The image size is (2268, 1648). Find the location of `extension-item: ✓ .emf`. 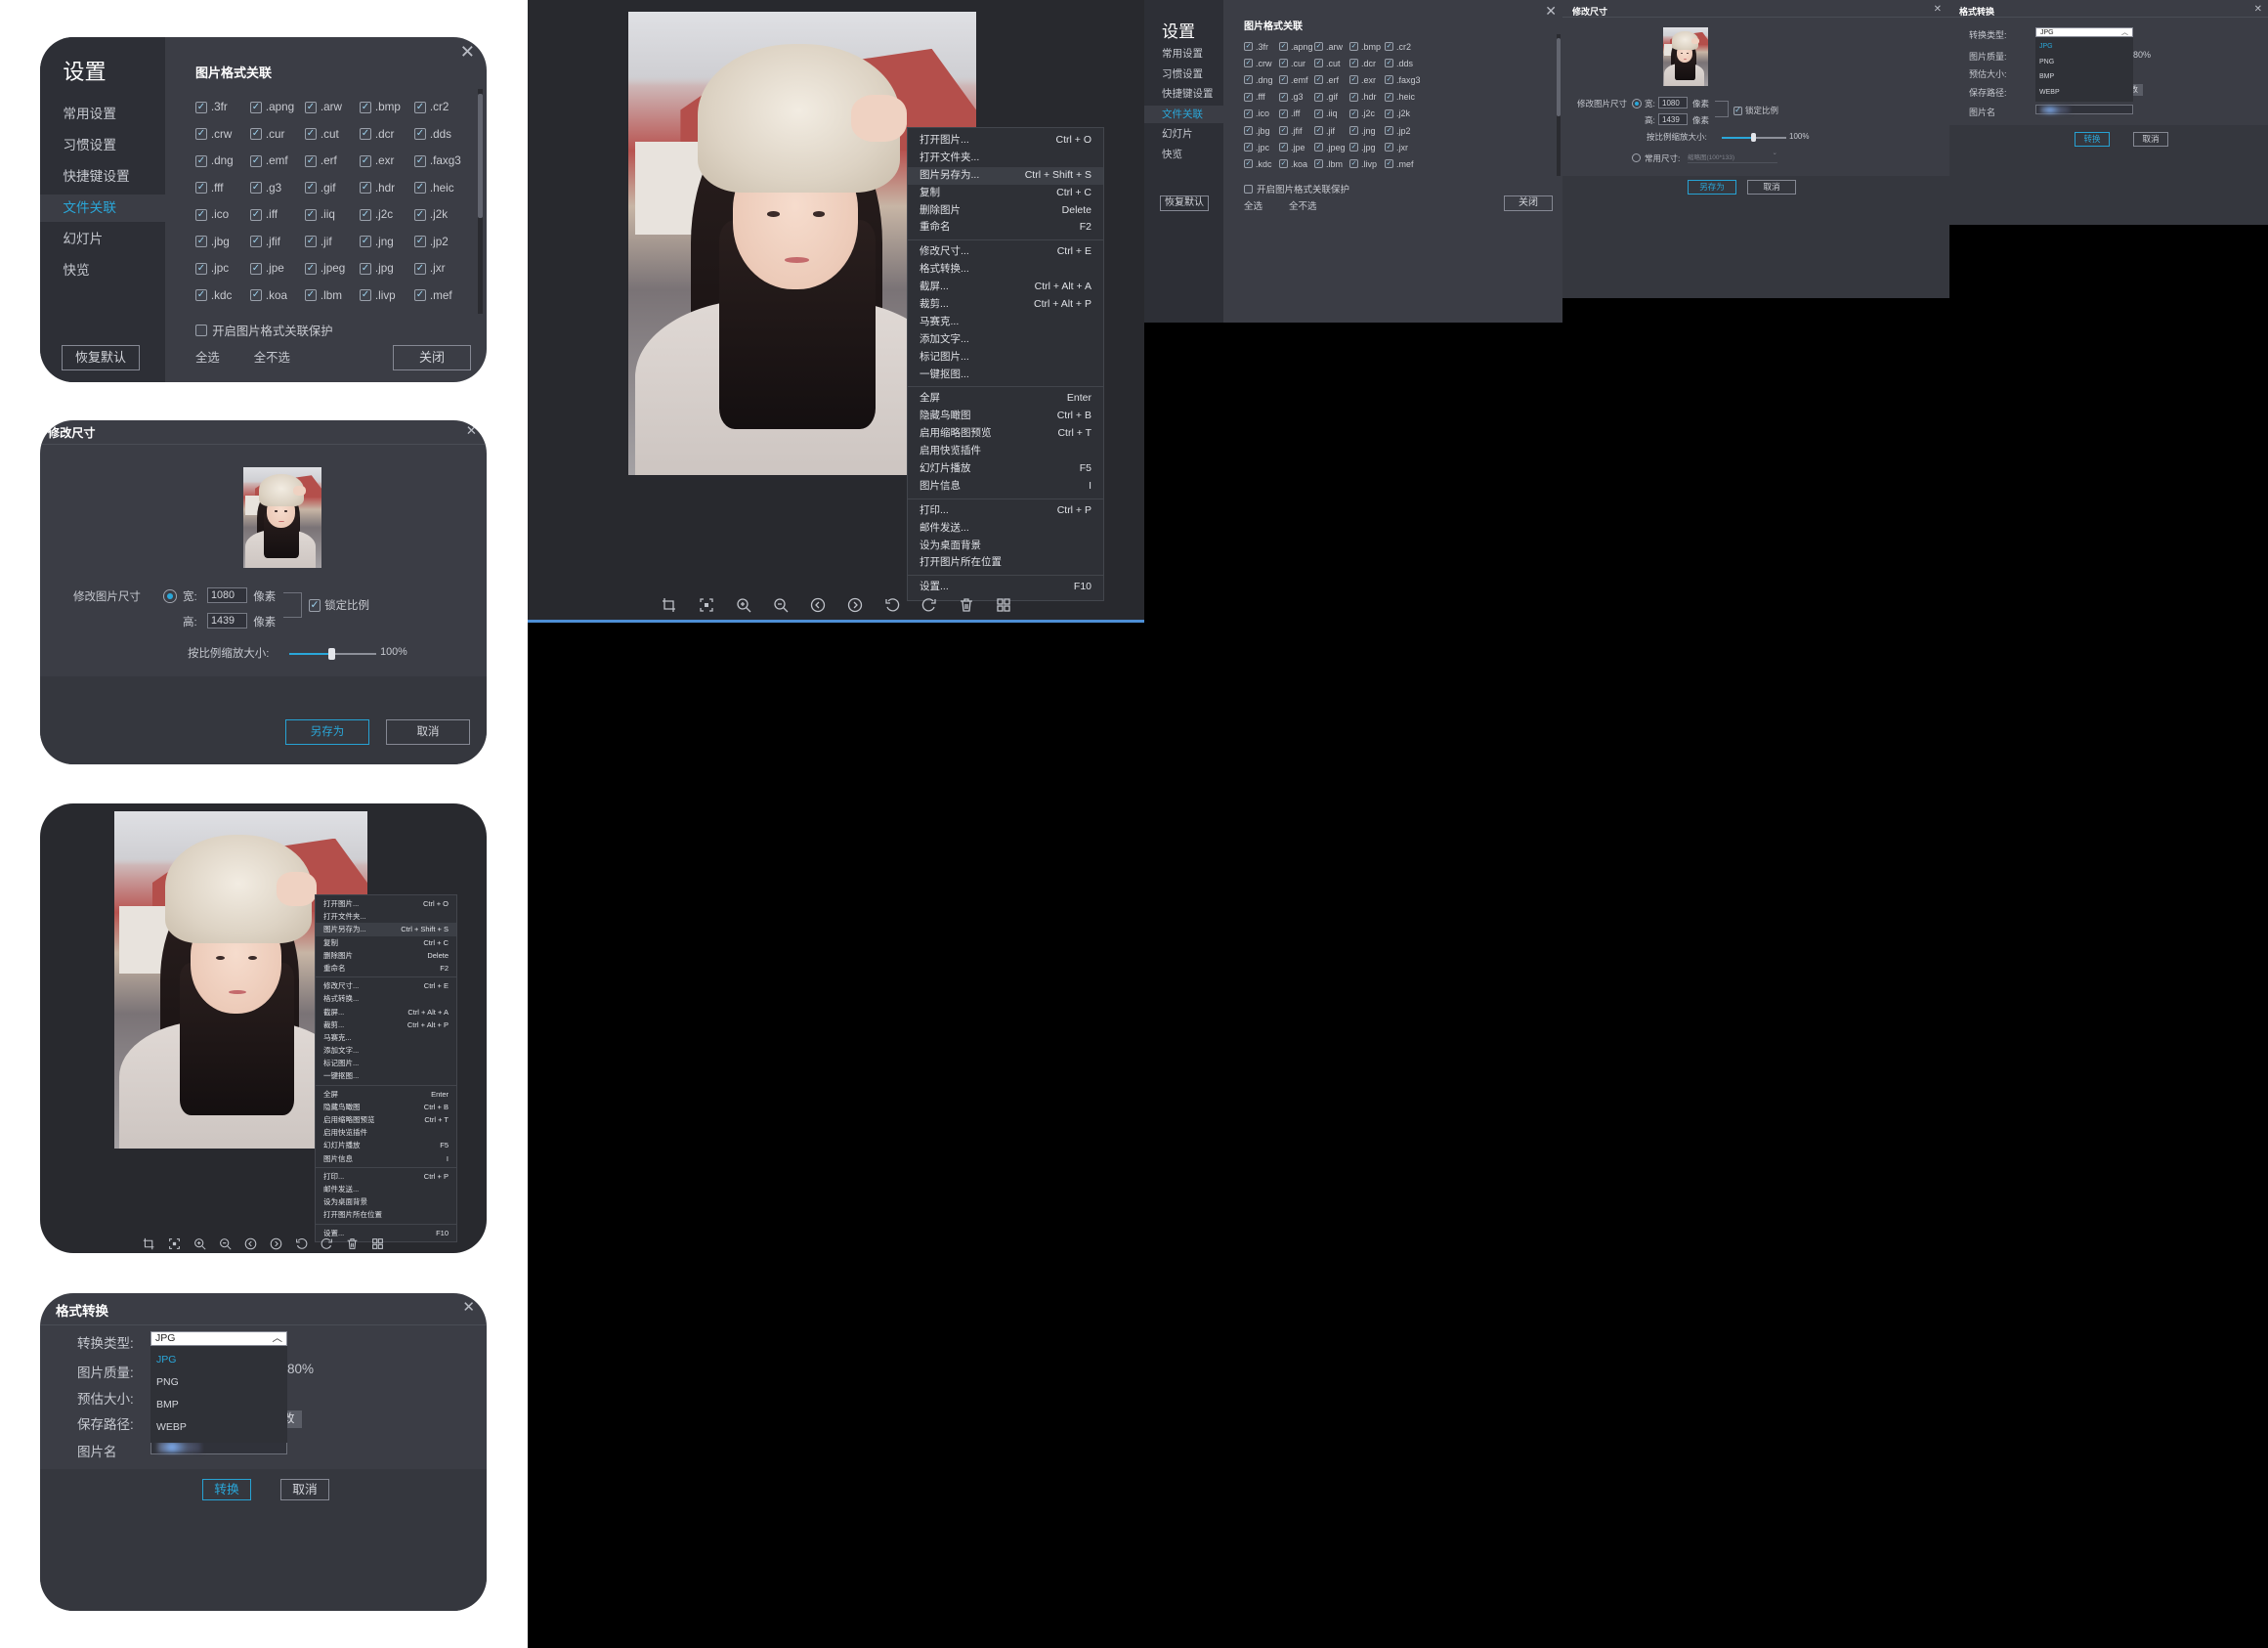

extension-item: ✓ .emf is located at coordinates (277, 161).